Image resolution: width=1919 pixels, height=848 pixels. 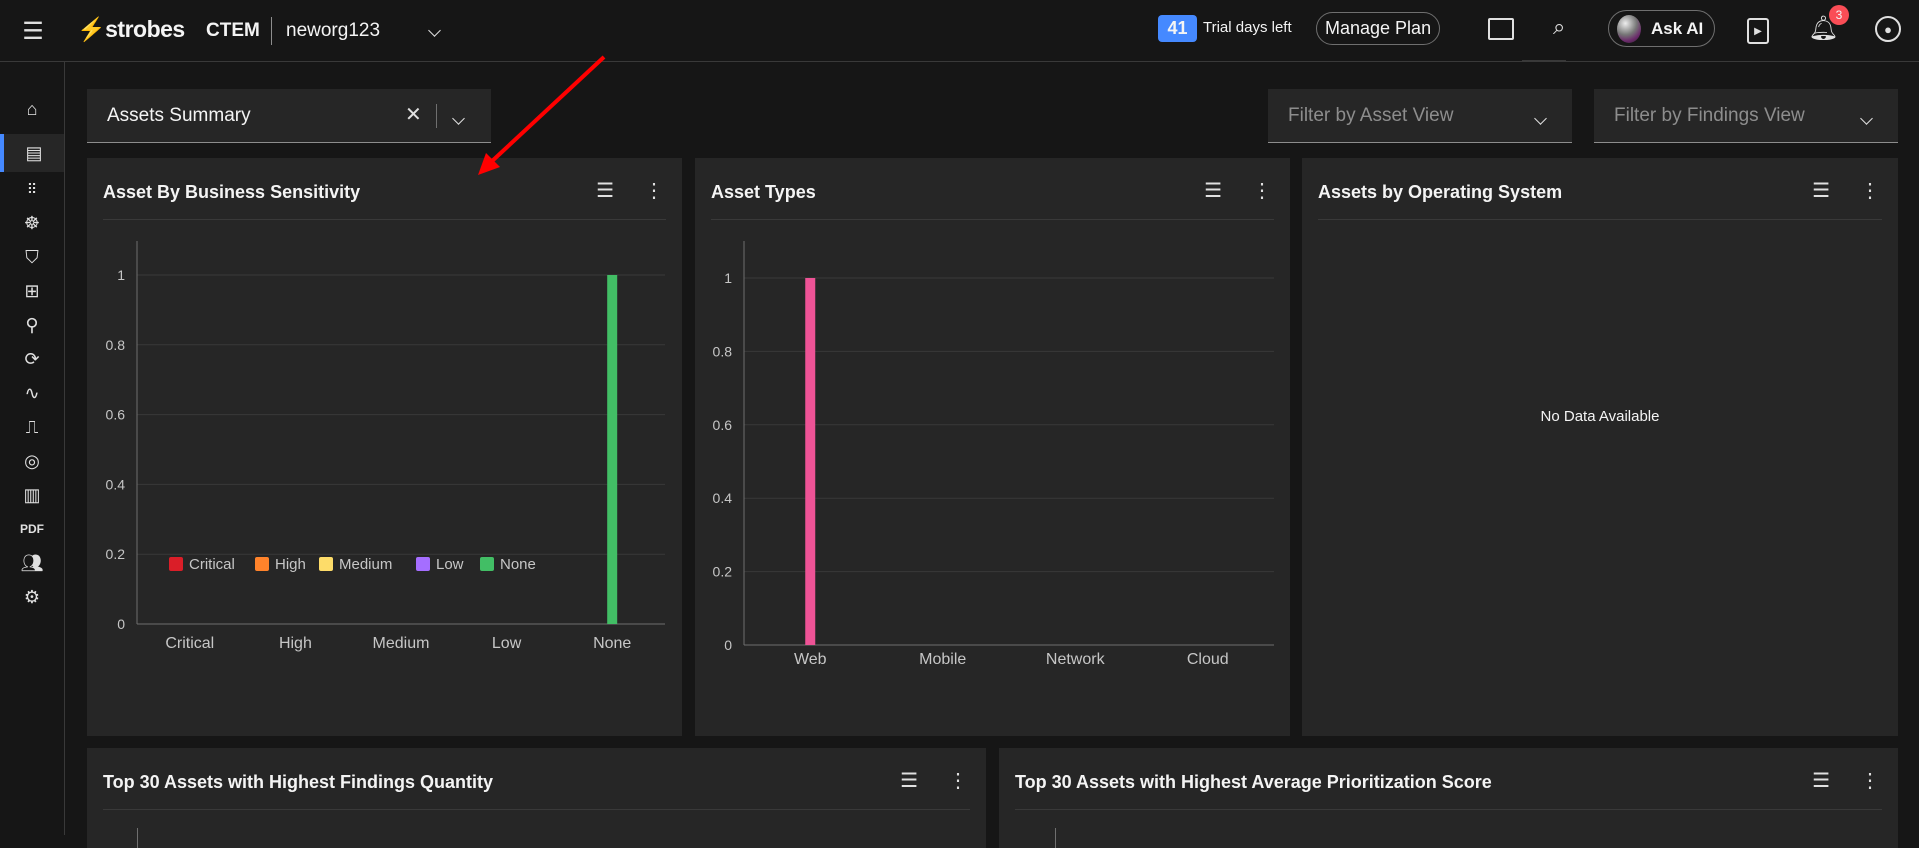 I want to click on brand-logo: ⚡strobes, so click(x=131, y=29).